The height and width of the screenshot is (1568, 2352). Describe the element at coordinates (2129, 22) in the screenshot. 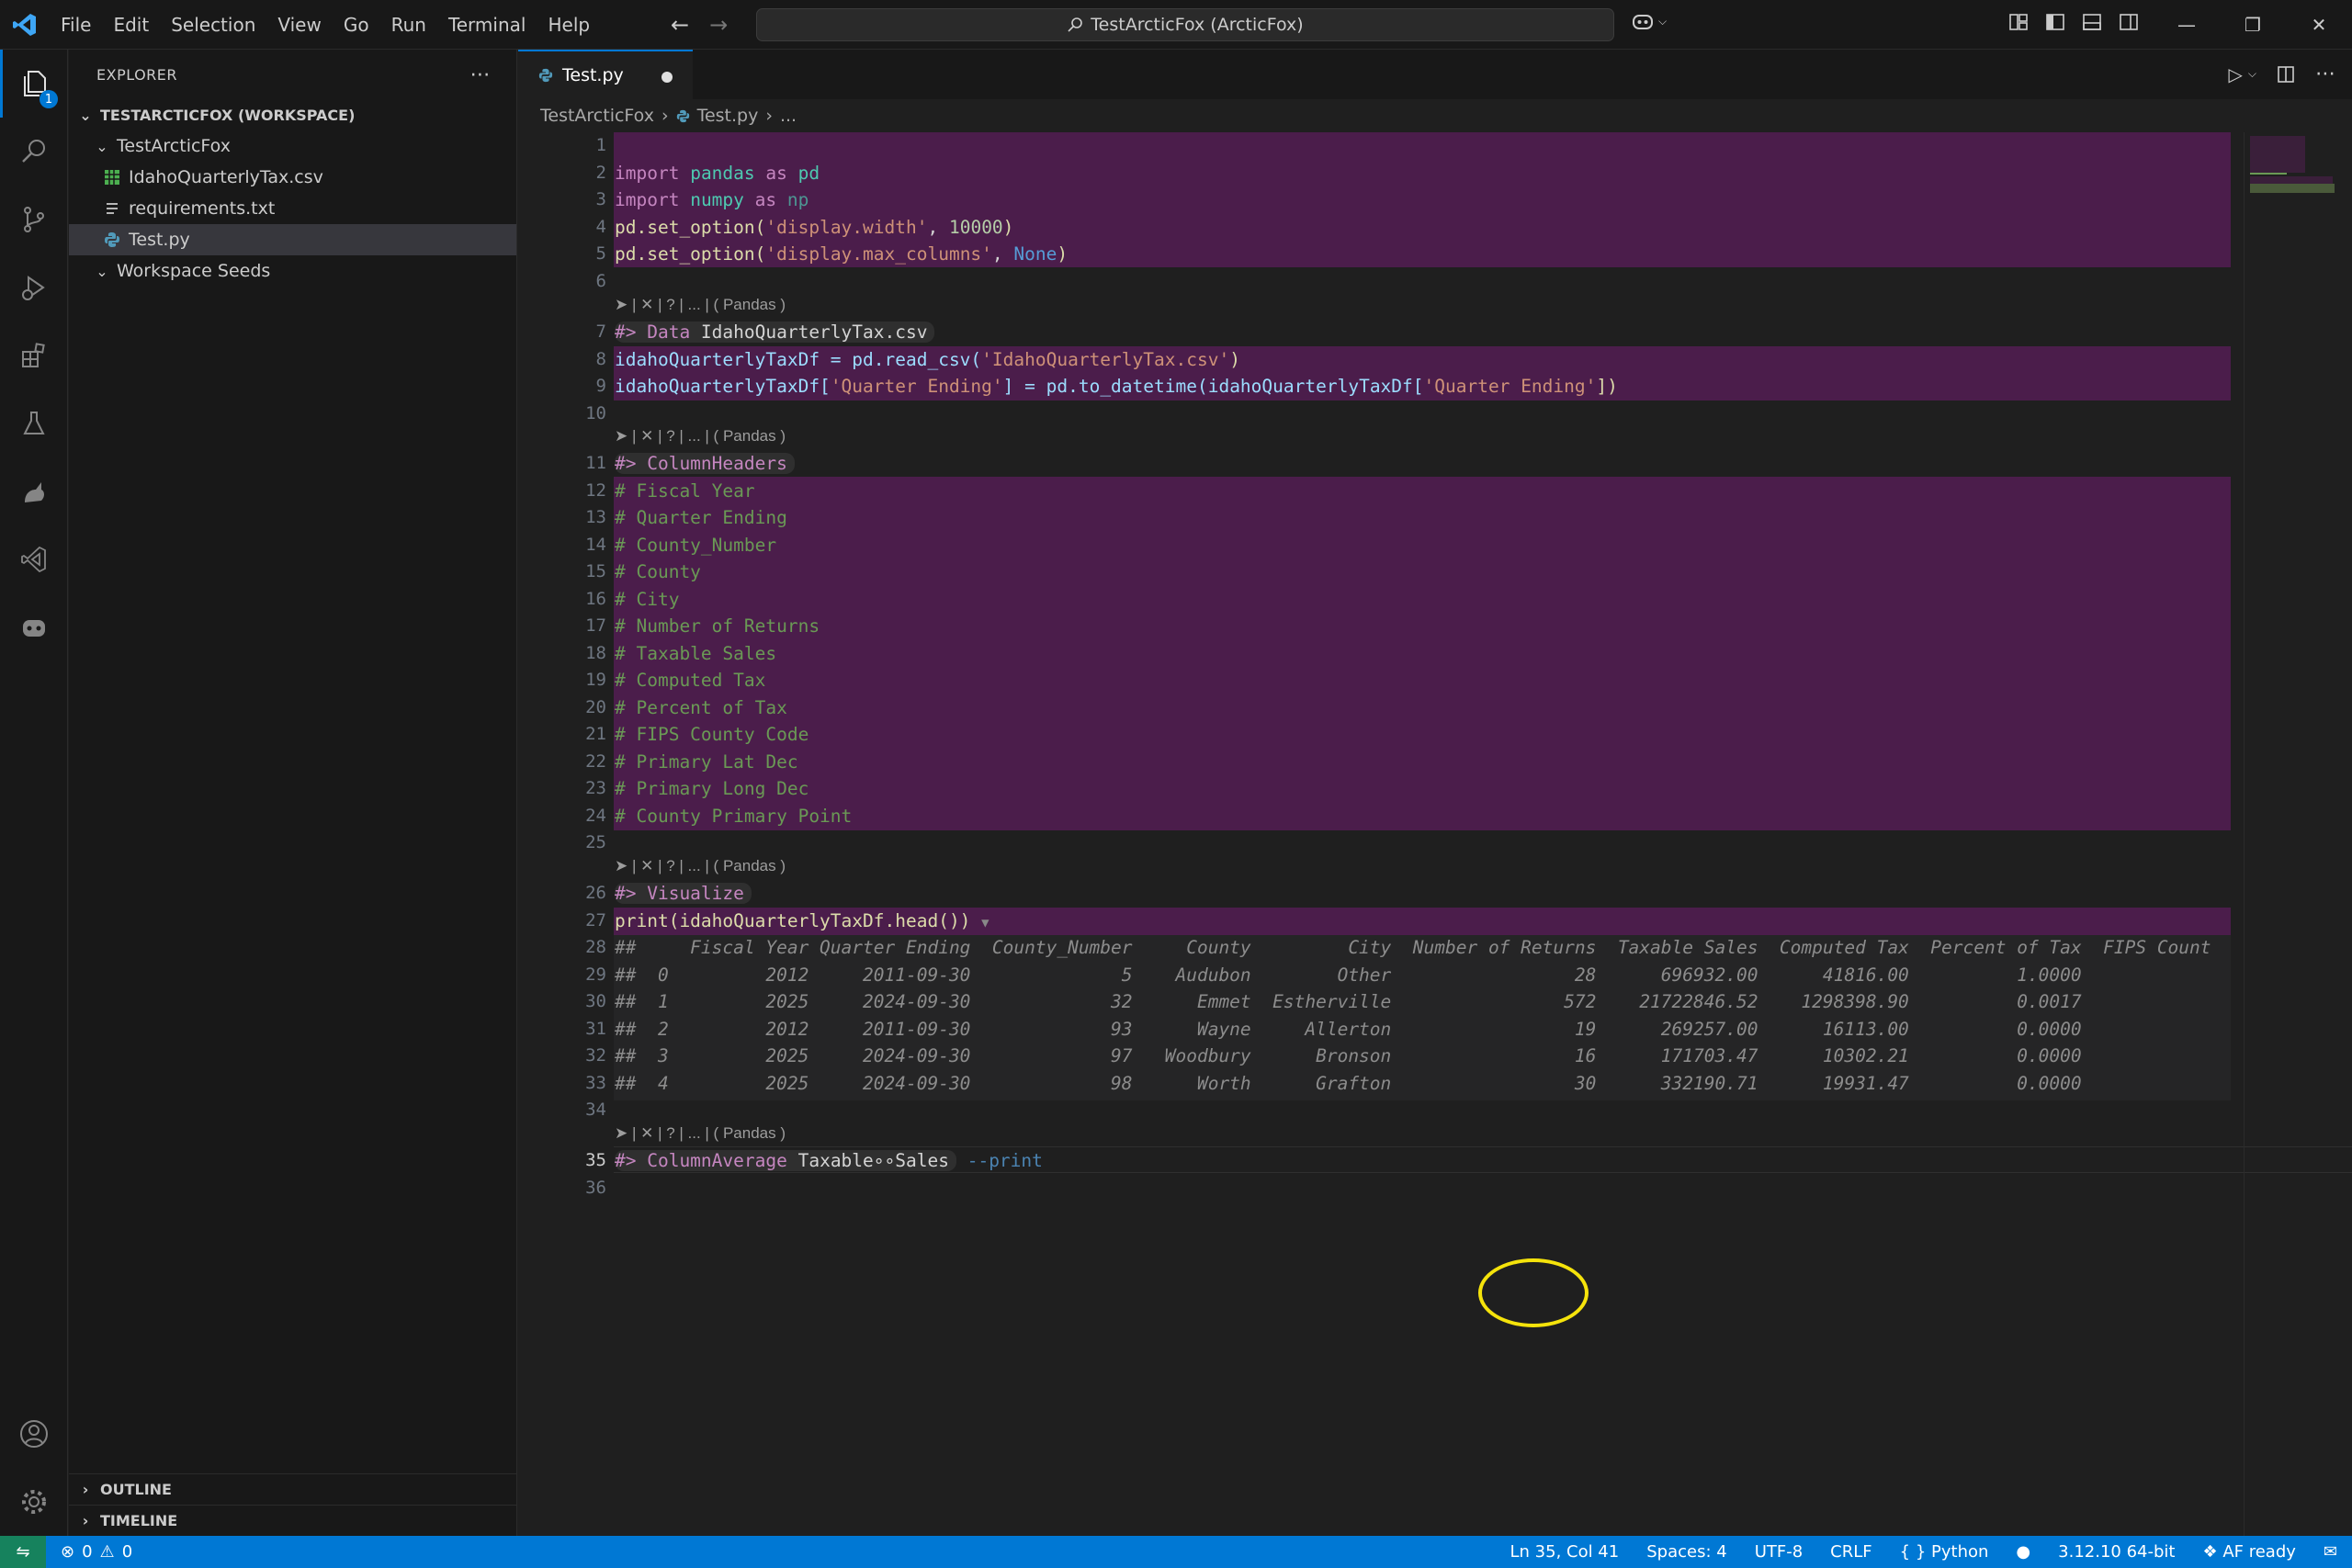

I see `toggle-secondary-sidebar-icon` at that location.